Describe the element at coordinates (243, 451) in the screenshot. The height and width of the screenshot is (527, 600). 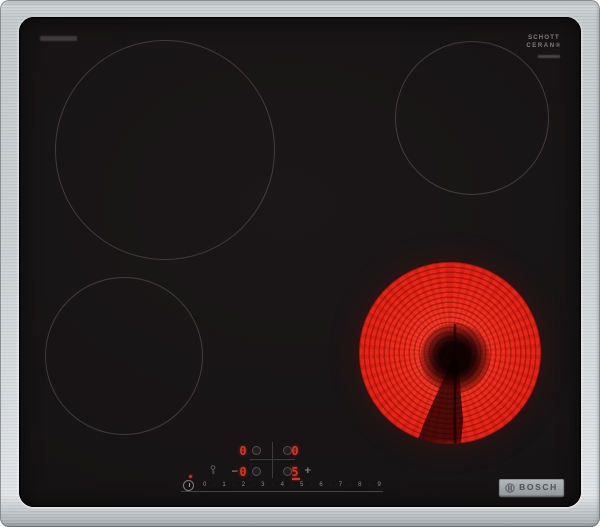
I see `display-rear-left: 0` at that location.